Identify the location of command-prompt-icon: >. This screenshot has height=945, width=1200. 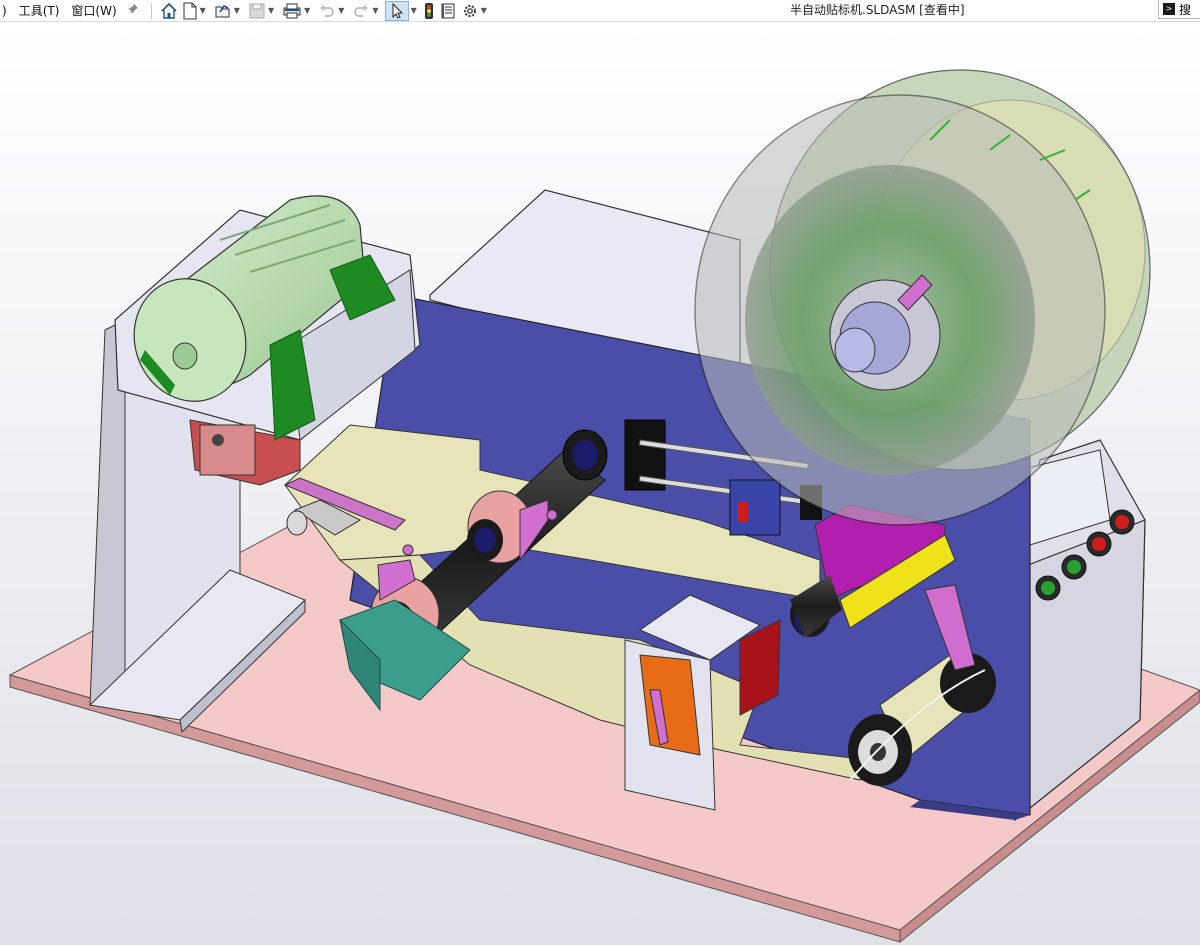
(1169, 9).